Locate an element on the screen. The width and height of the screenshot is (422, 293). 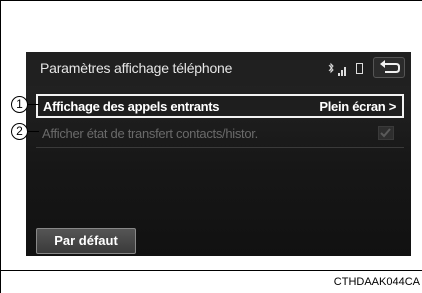
default-button: Par défaut is located at coordinates (86, 241).